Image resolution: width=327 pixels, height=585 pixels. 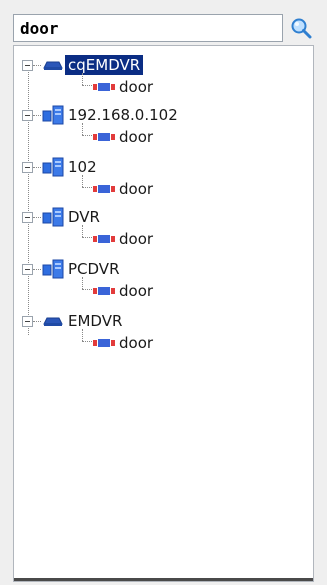 I want to click on tree-node: EMDVR, so click(x=73, y=321).